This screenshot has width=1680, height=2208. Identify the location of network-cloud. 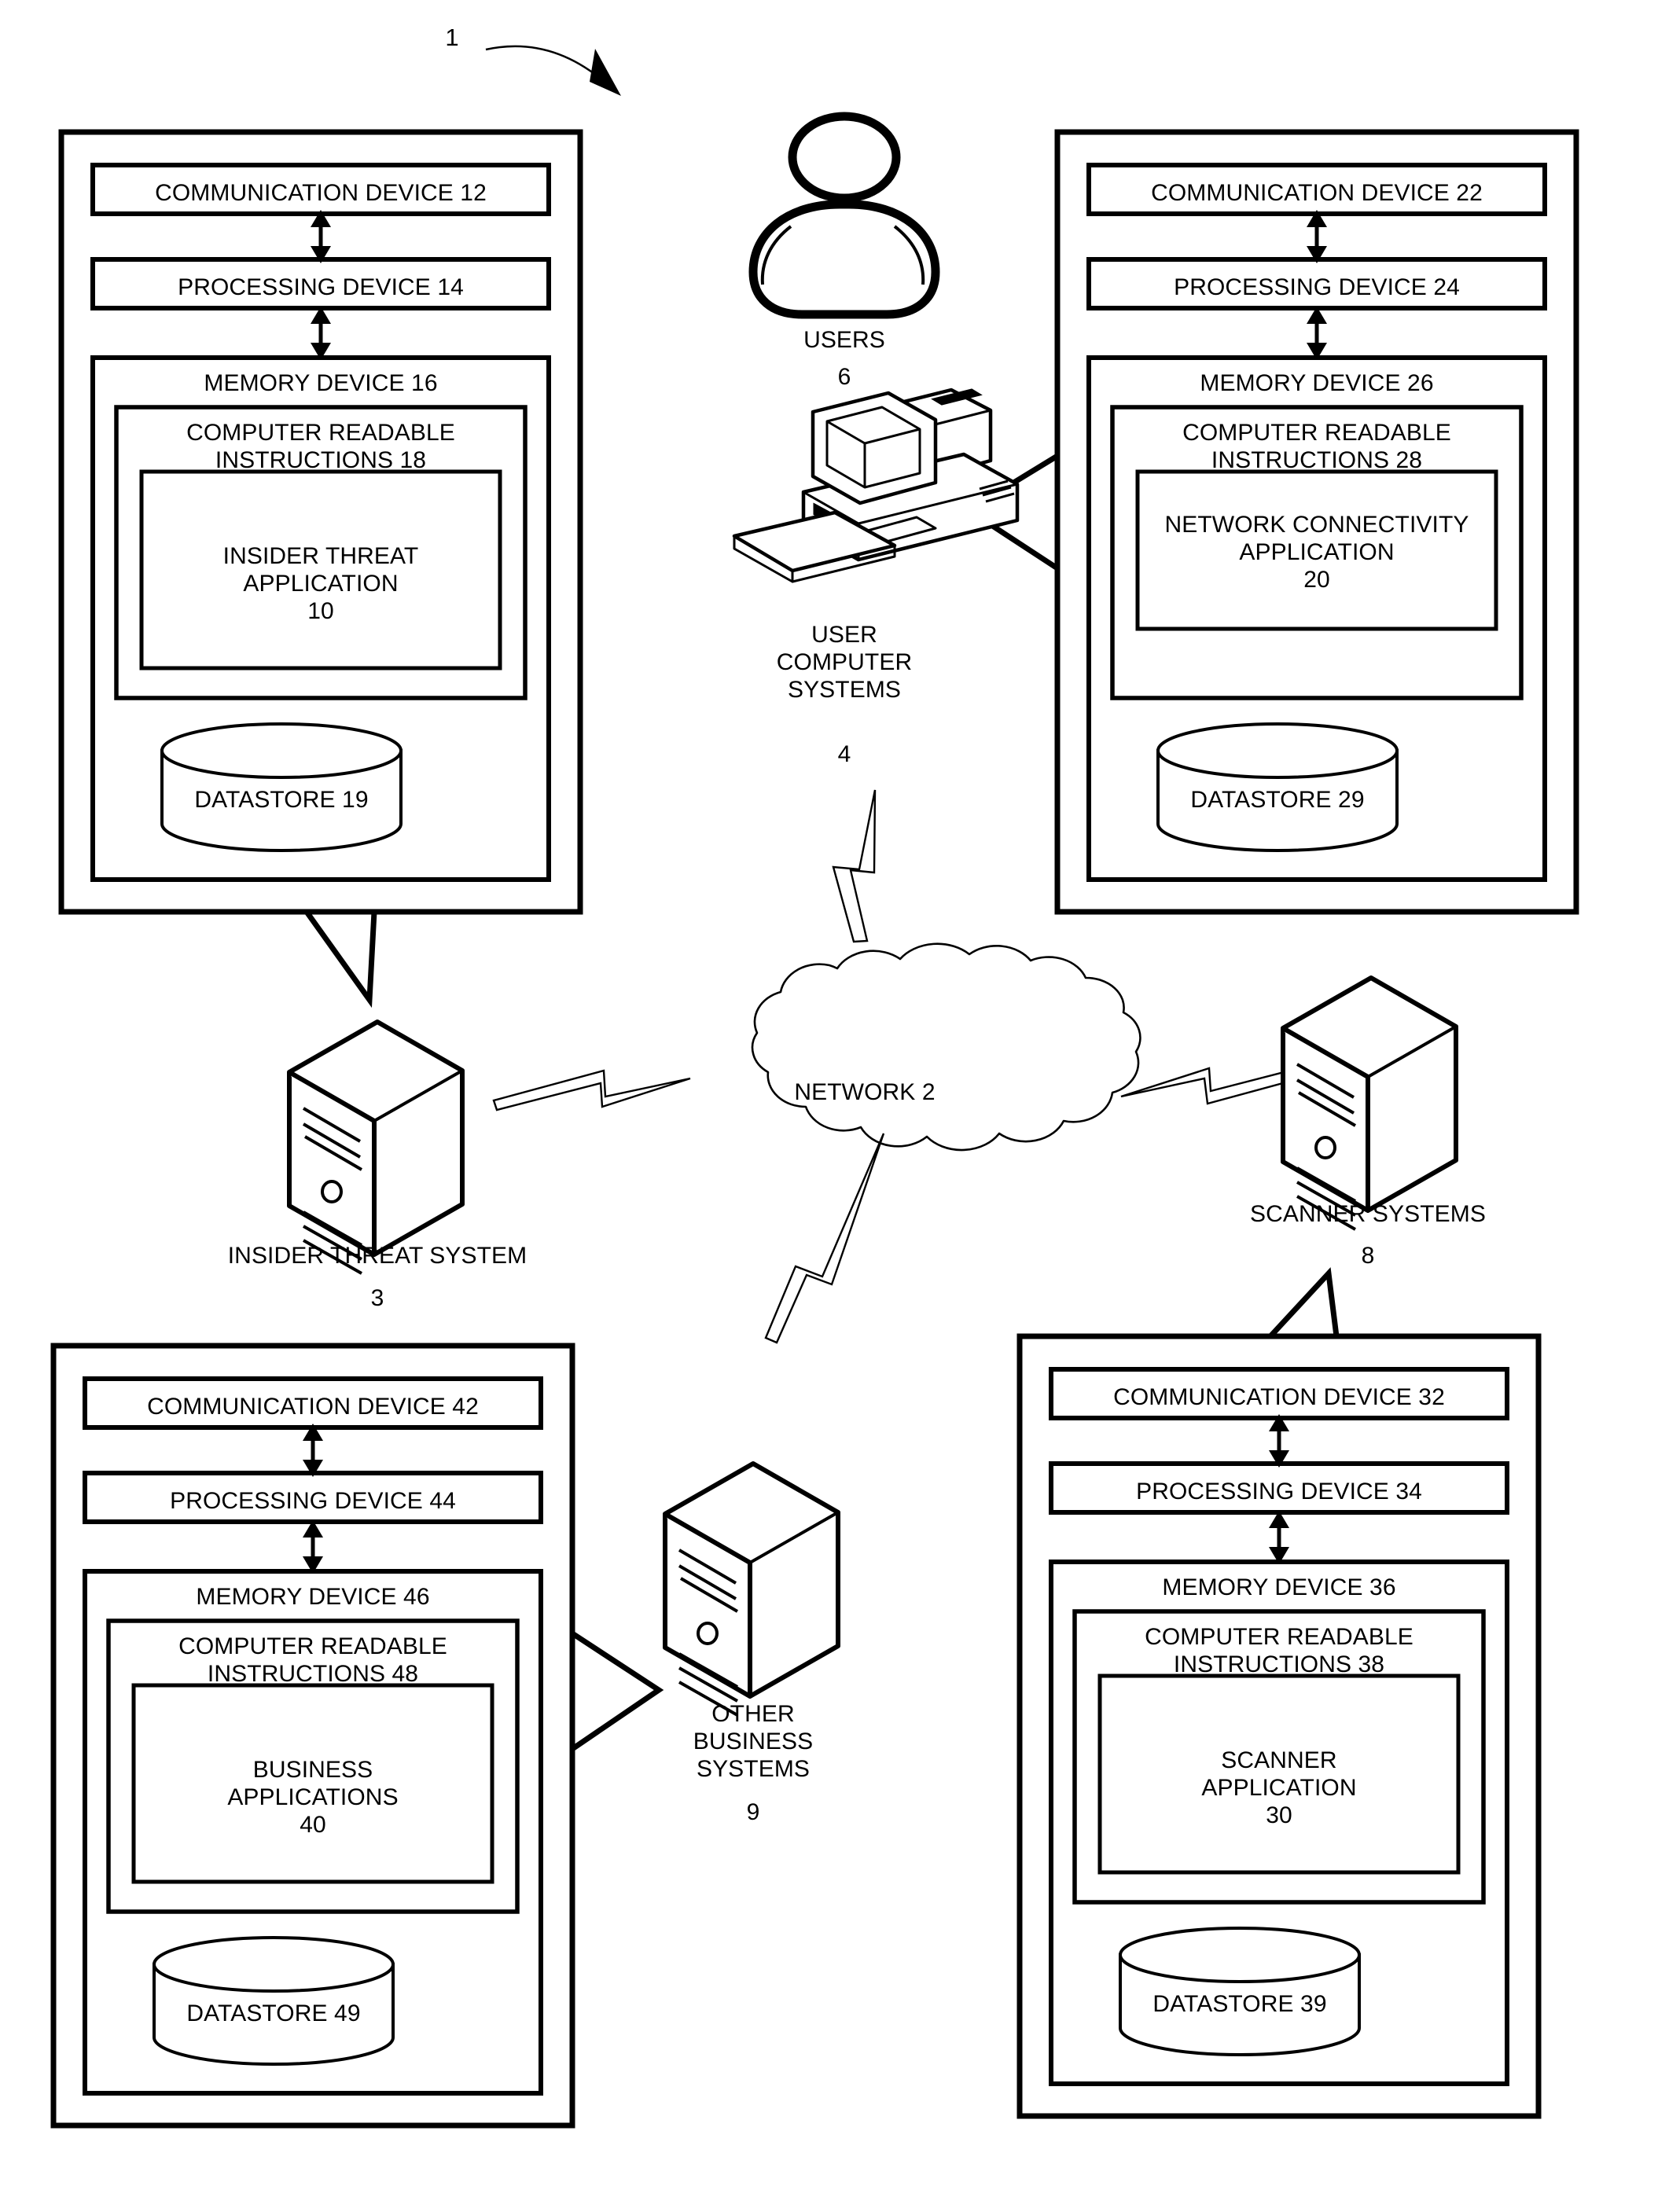
(946, 1047).